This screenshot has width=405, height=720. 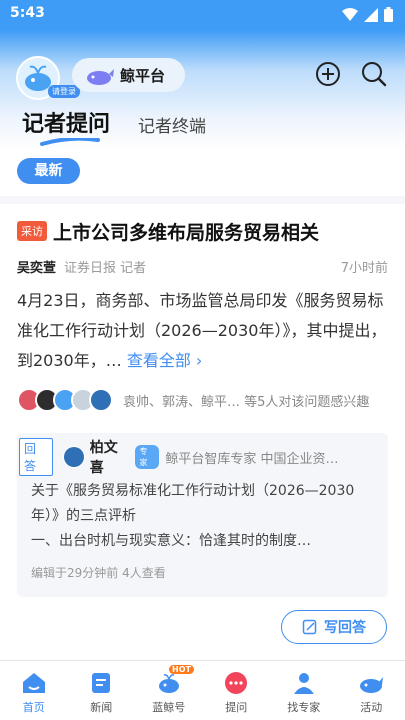 What do you see at coordinates (66, 122) in the screenshot?
I see `tab-reporter-questions: 记者提问` at bounding box center [66, 122].